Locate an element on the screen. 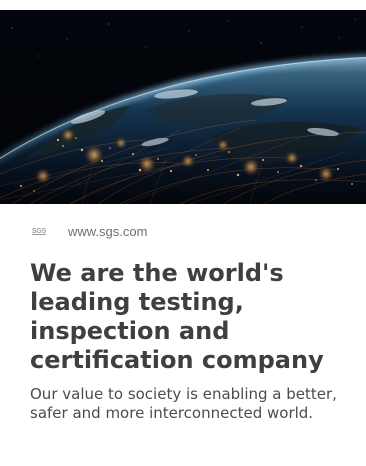  sgs-logo-text: SGS is located at coordinates (39, 231).